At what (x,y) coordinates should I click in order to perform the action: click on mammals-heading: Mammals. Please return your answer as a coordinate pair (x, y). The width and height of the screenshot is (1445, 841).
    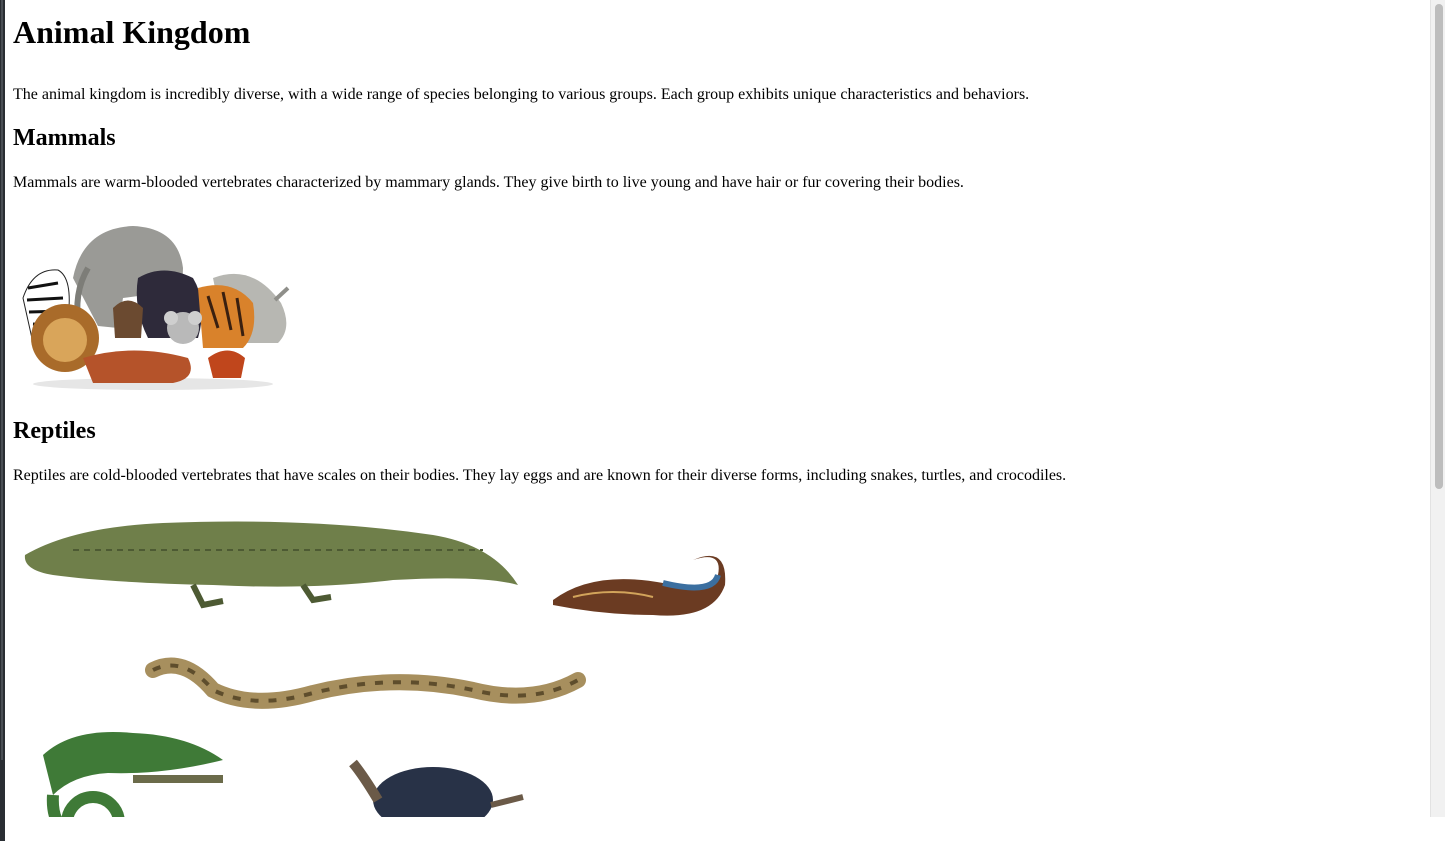
    Looking at the image, I should click on (64, 138).